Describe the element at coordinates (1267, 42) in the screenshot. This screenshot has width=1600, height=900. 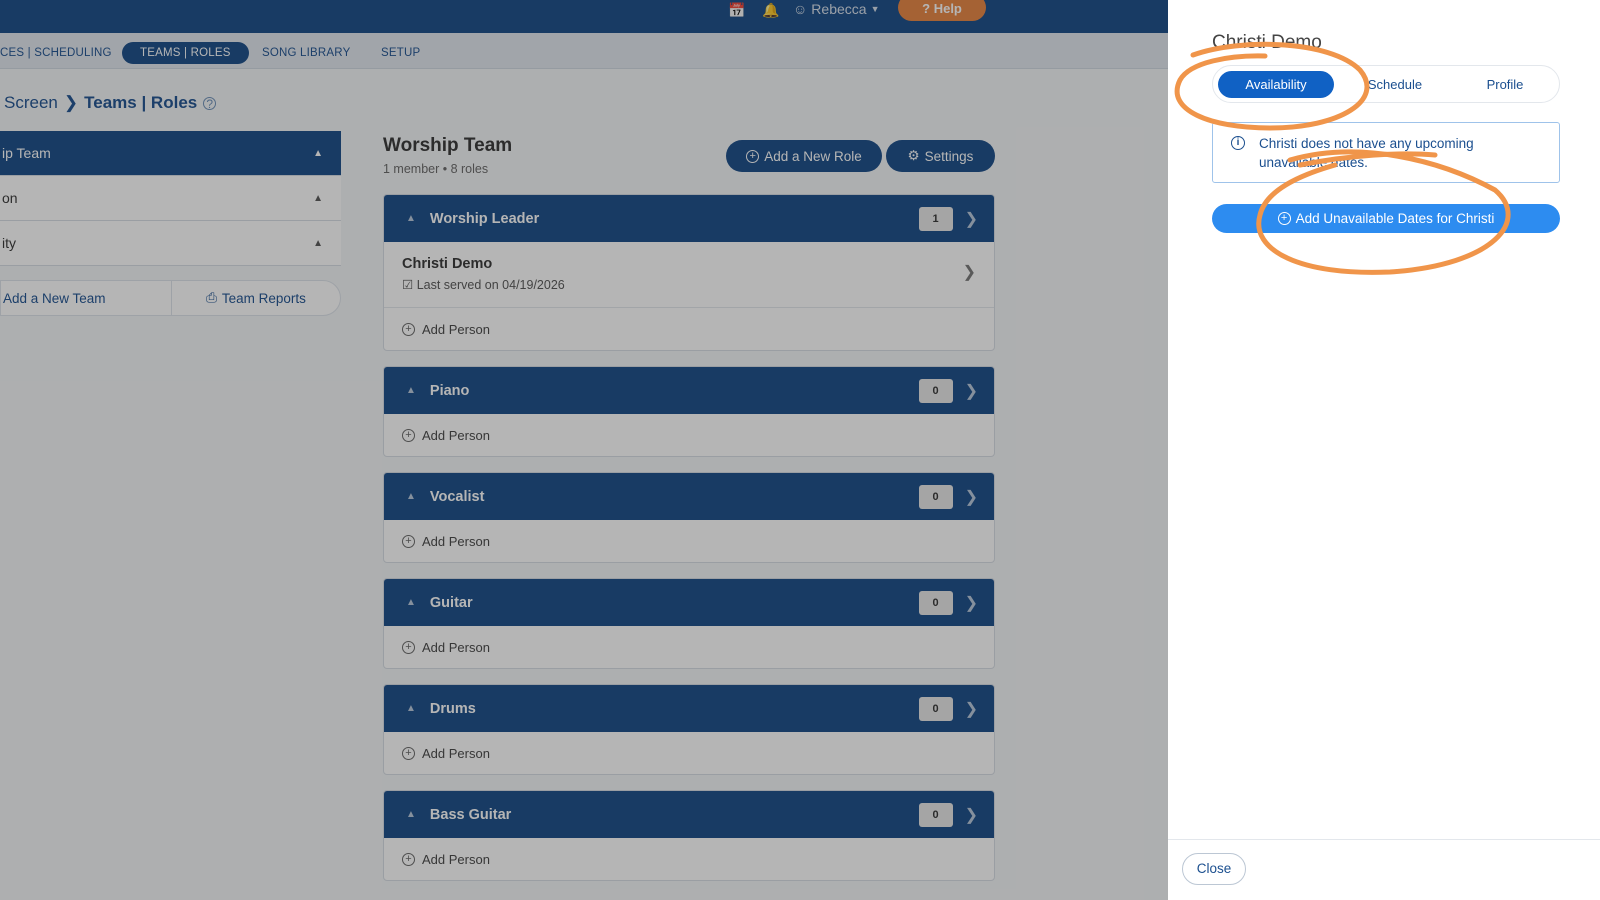
I see `drawer-title: Christi Demo` at that location.